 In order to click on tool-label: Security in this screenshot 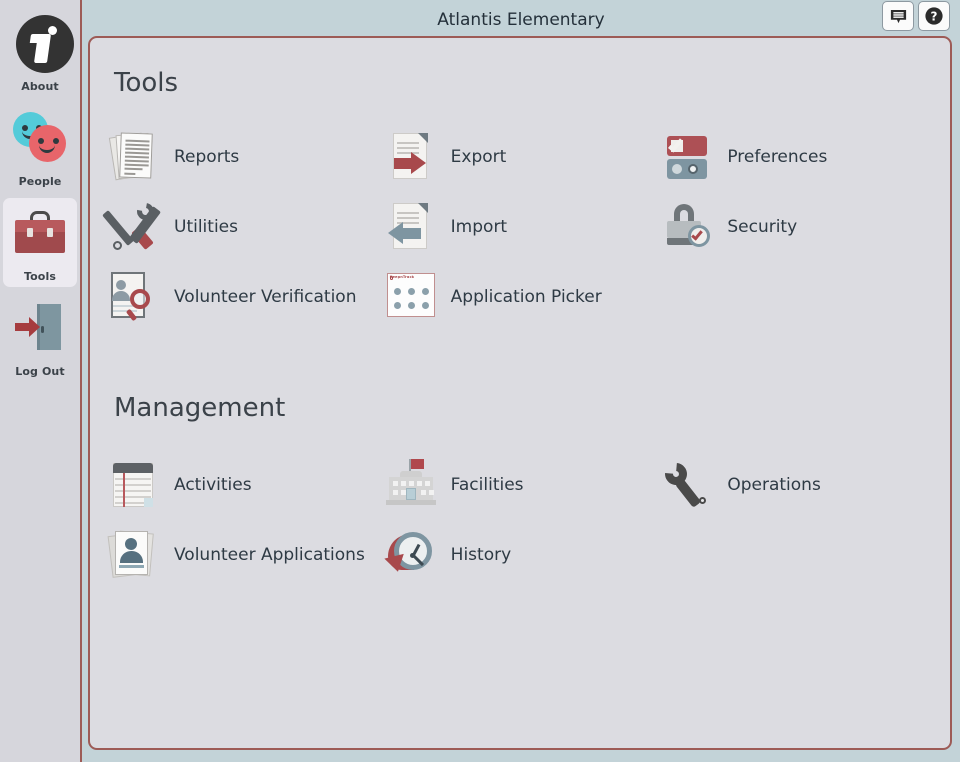, I will do `click(762, 227)`.